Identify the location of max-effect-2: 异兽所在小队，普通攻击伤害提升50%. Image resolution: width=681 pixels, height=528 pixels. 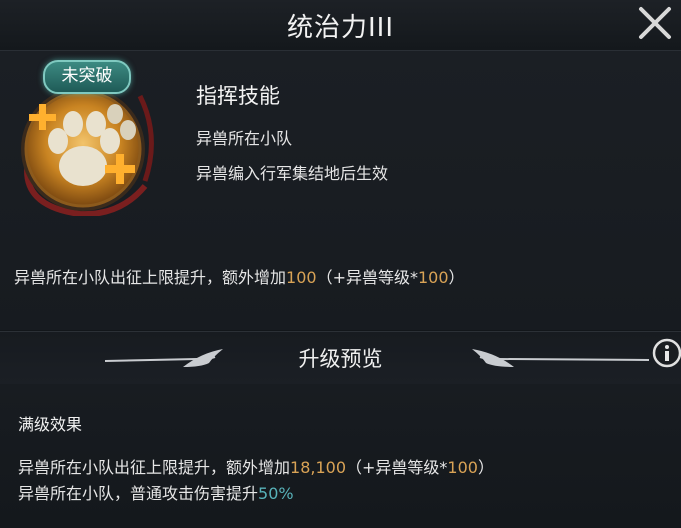
(156, 492).